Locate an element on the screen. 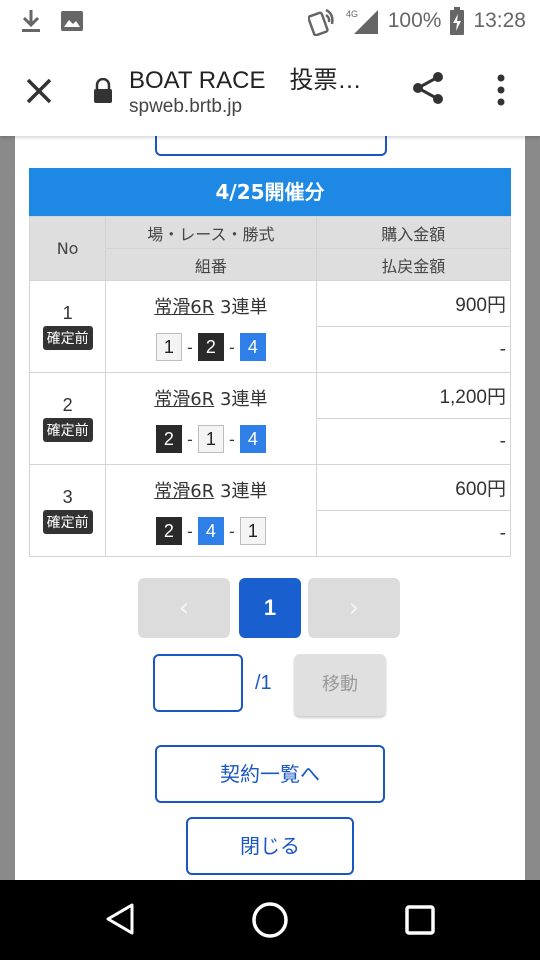  image-icon is located at coordinates (72, 21).